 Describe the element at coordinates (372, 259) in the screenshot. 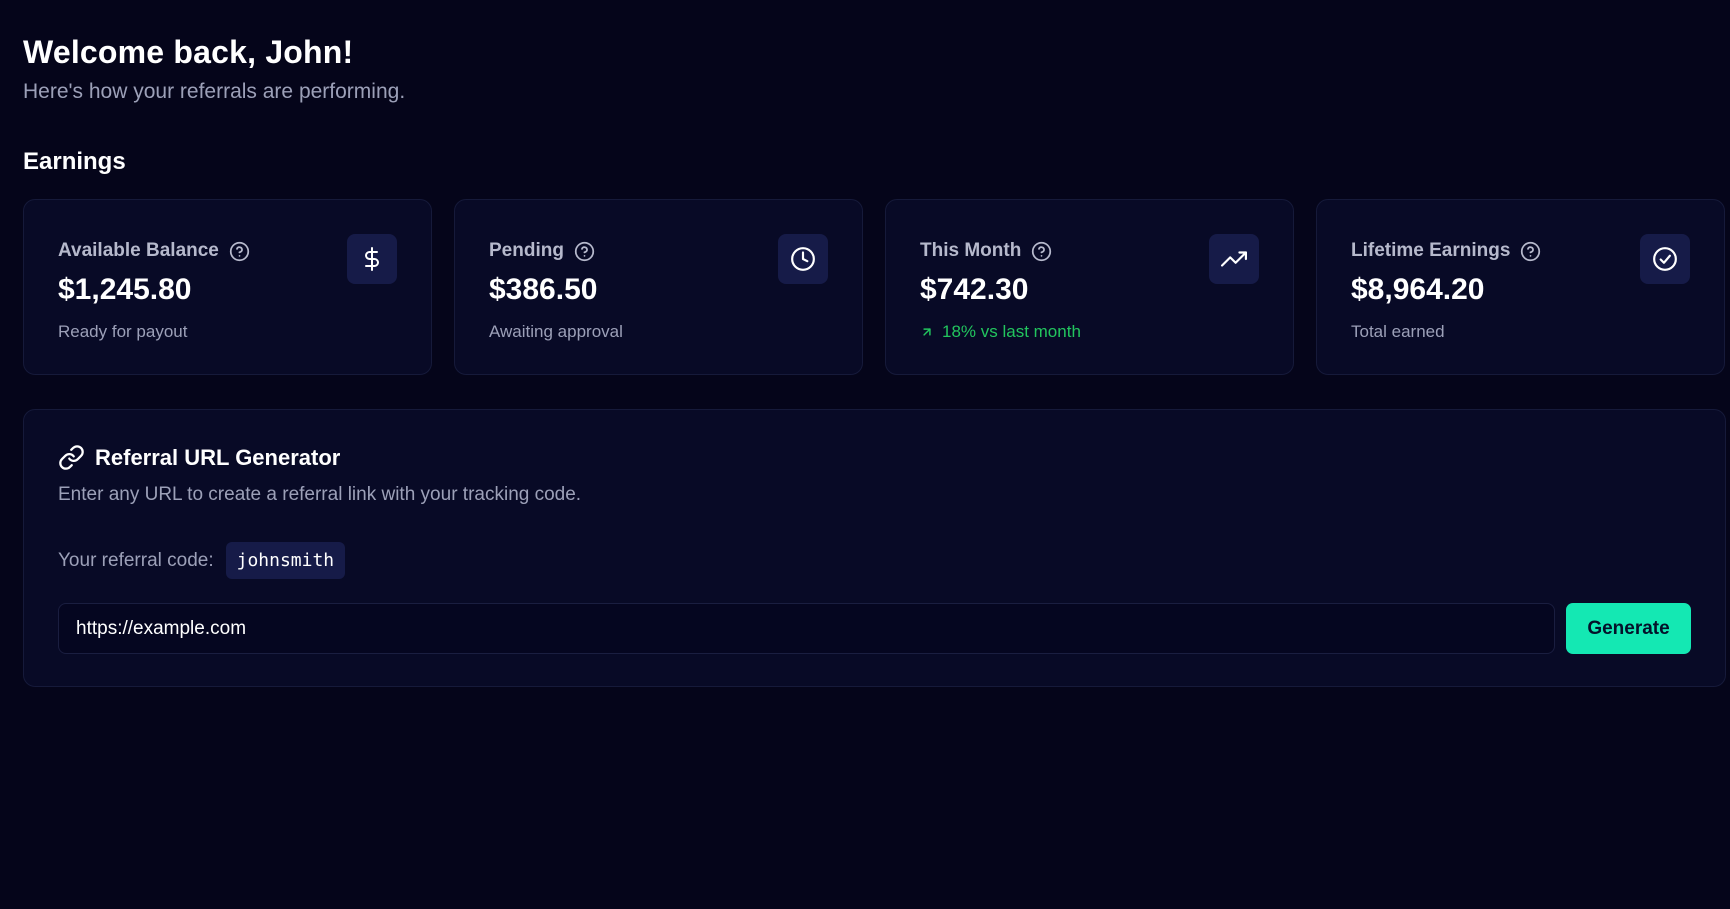

I see `dollar-icon` at that location.